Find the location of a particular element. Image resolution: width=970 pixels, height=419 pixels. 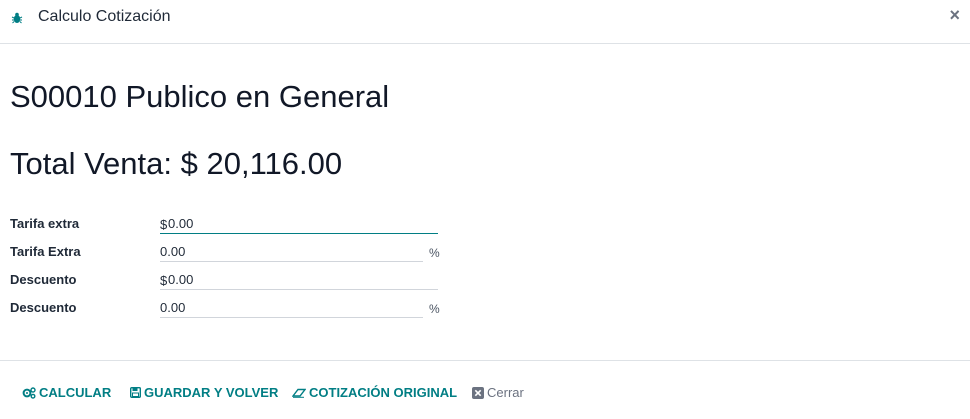

guardar-button: GUARDAR Y VOLVER is located at coordinates (204, 392).